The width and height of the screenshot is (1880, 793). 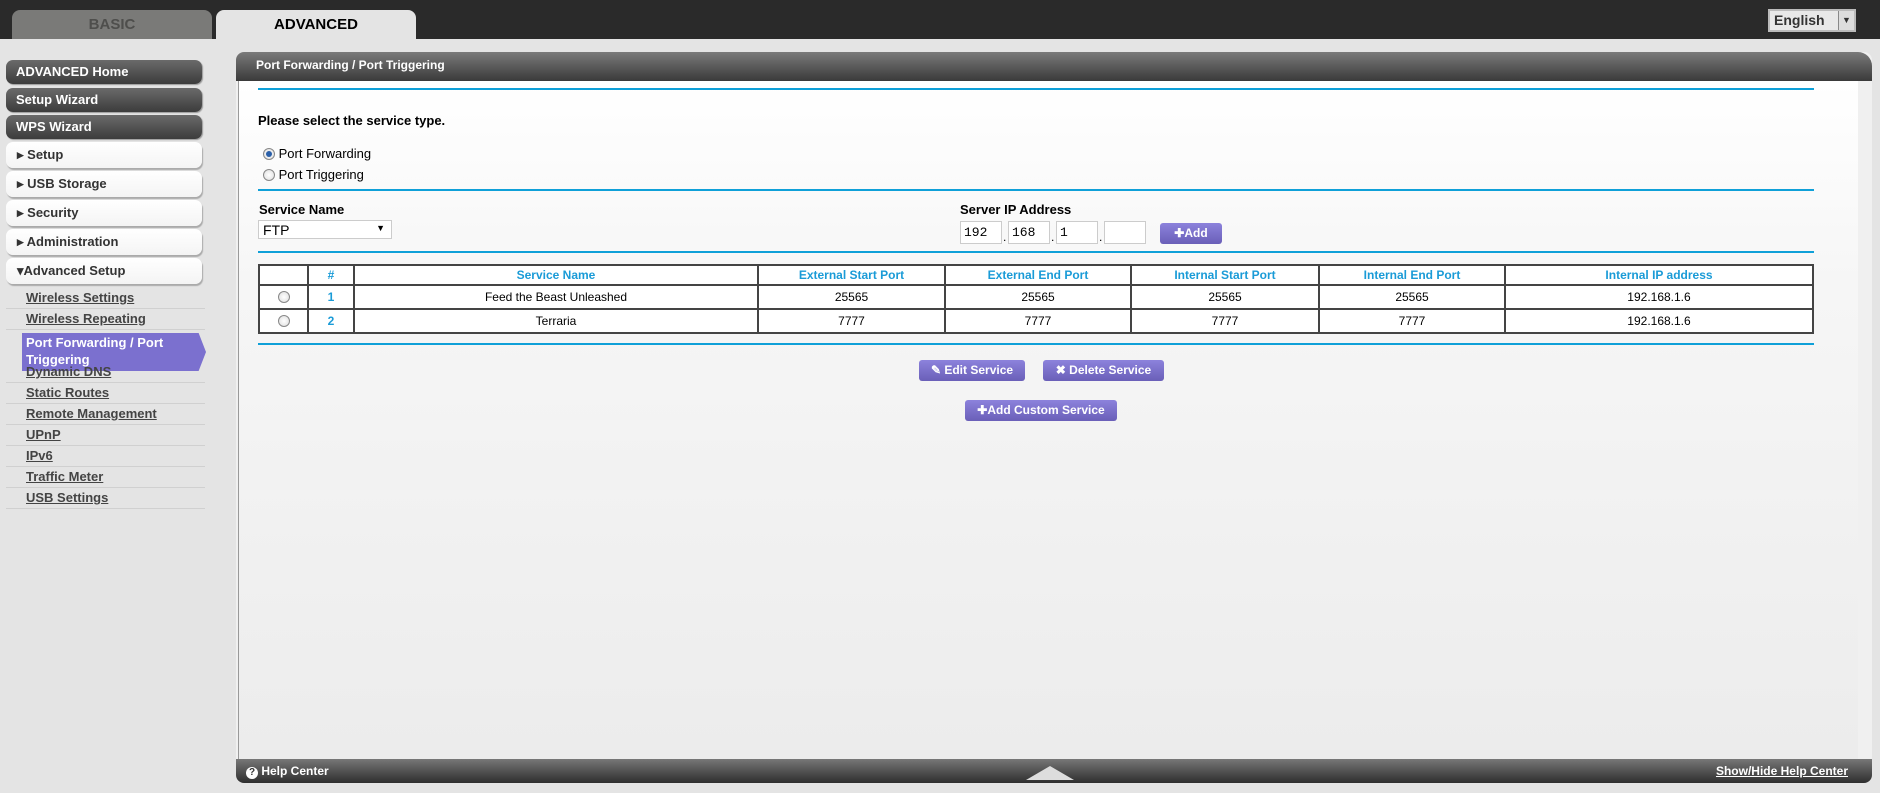 I want to click on sidebar-item-dynamic-dns: Dynamic DNS, so click(x=105, y=372).